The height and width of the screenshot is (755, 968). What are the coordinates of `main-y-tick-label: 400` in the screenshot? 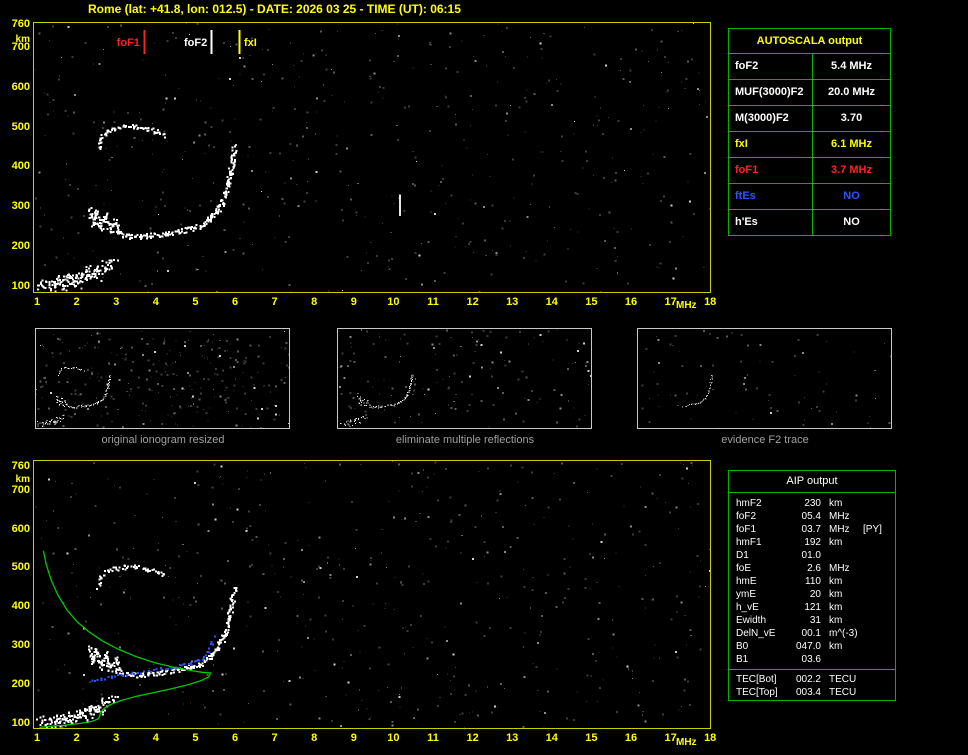 It's located at (20, 166).